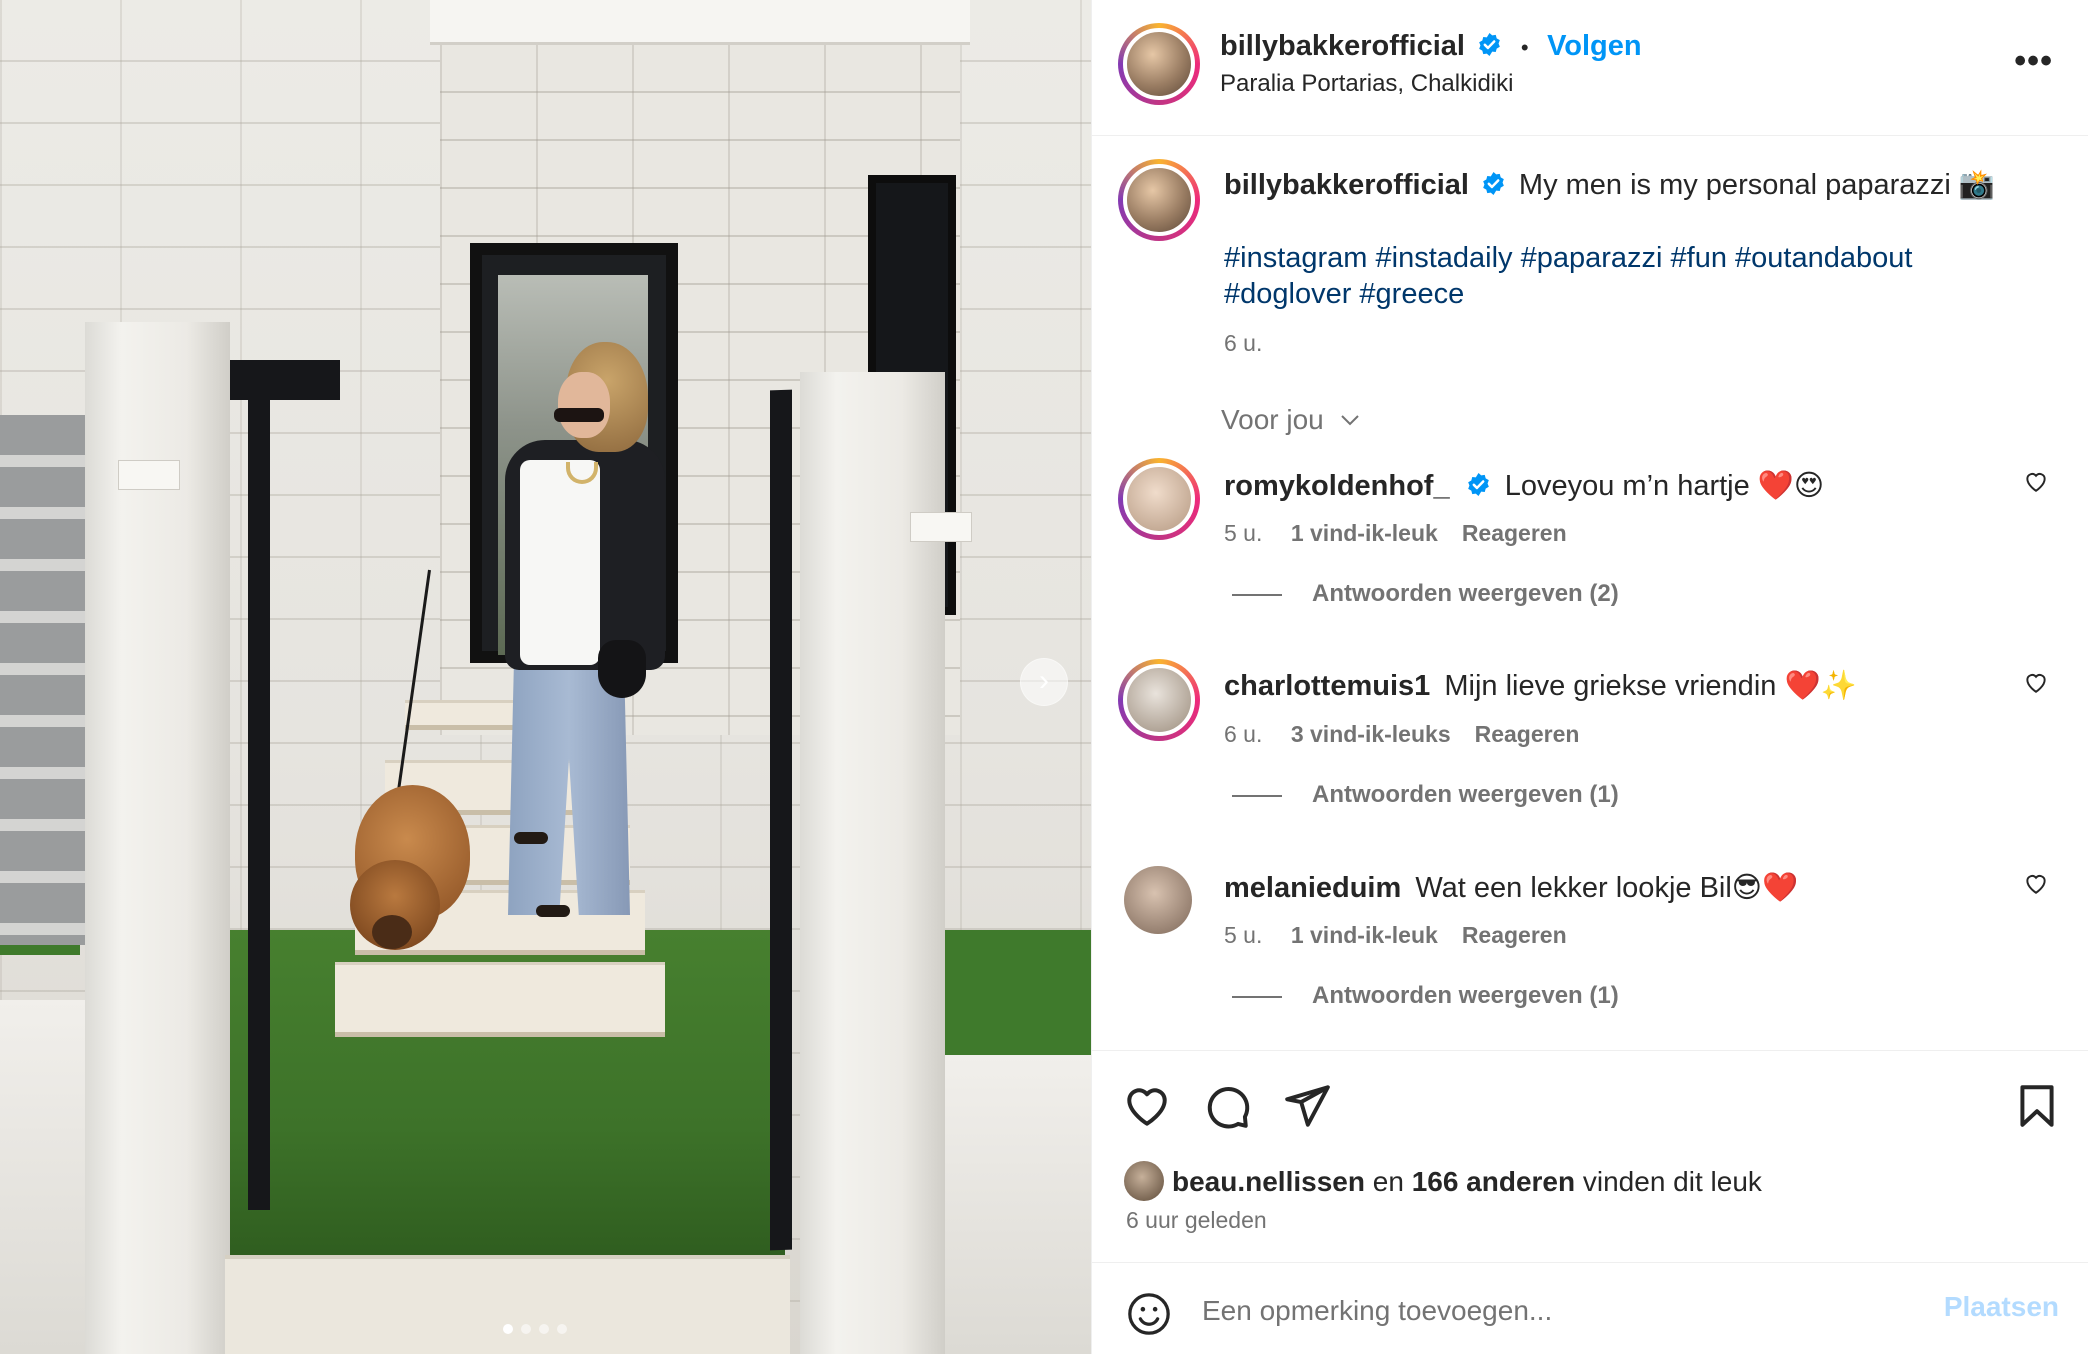  Describe the element at coordinates (1268, 1181) in the screenshot. I see `liker-username: beau.nellissen` at that location.